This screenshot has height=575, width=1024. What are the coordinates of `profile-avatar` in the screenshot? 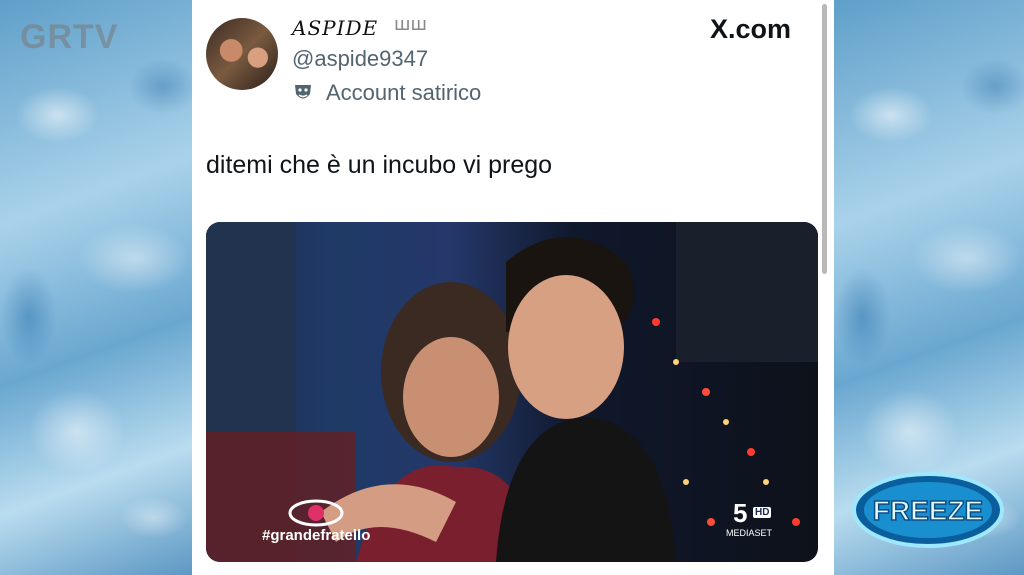 It's located at (242, 54).